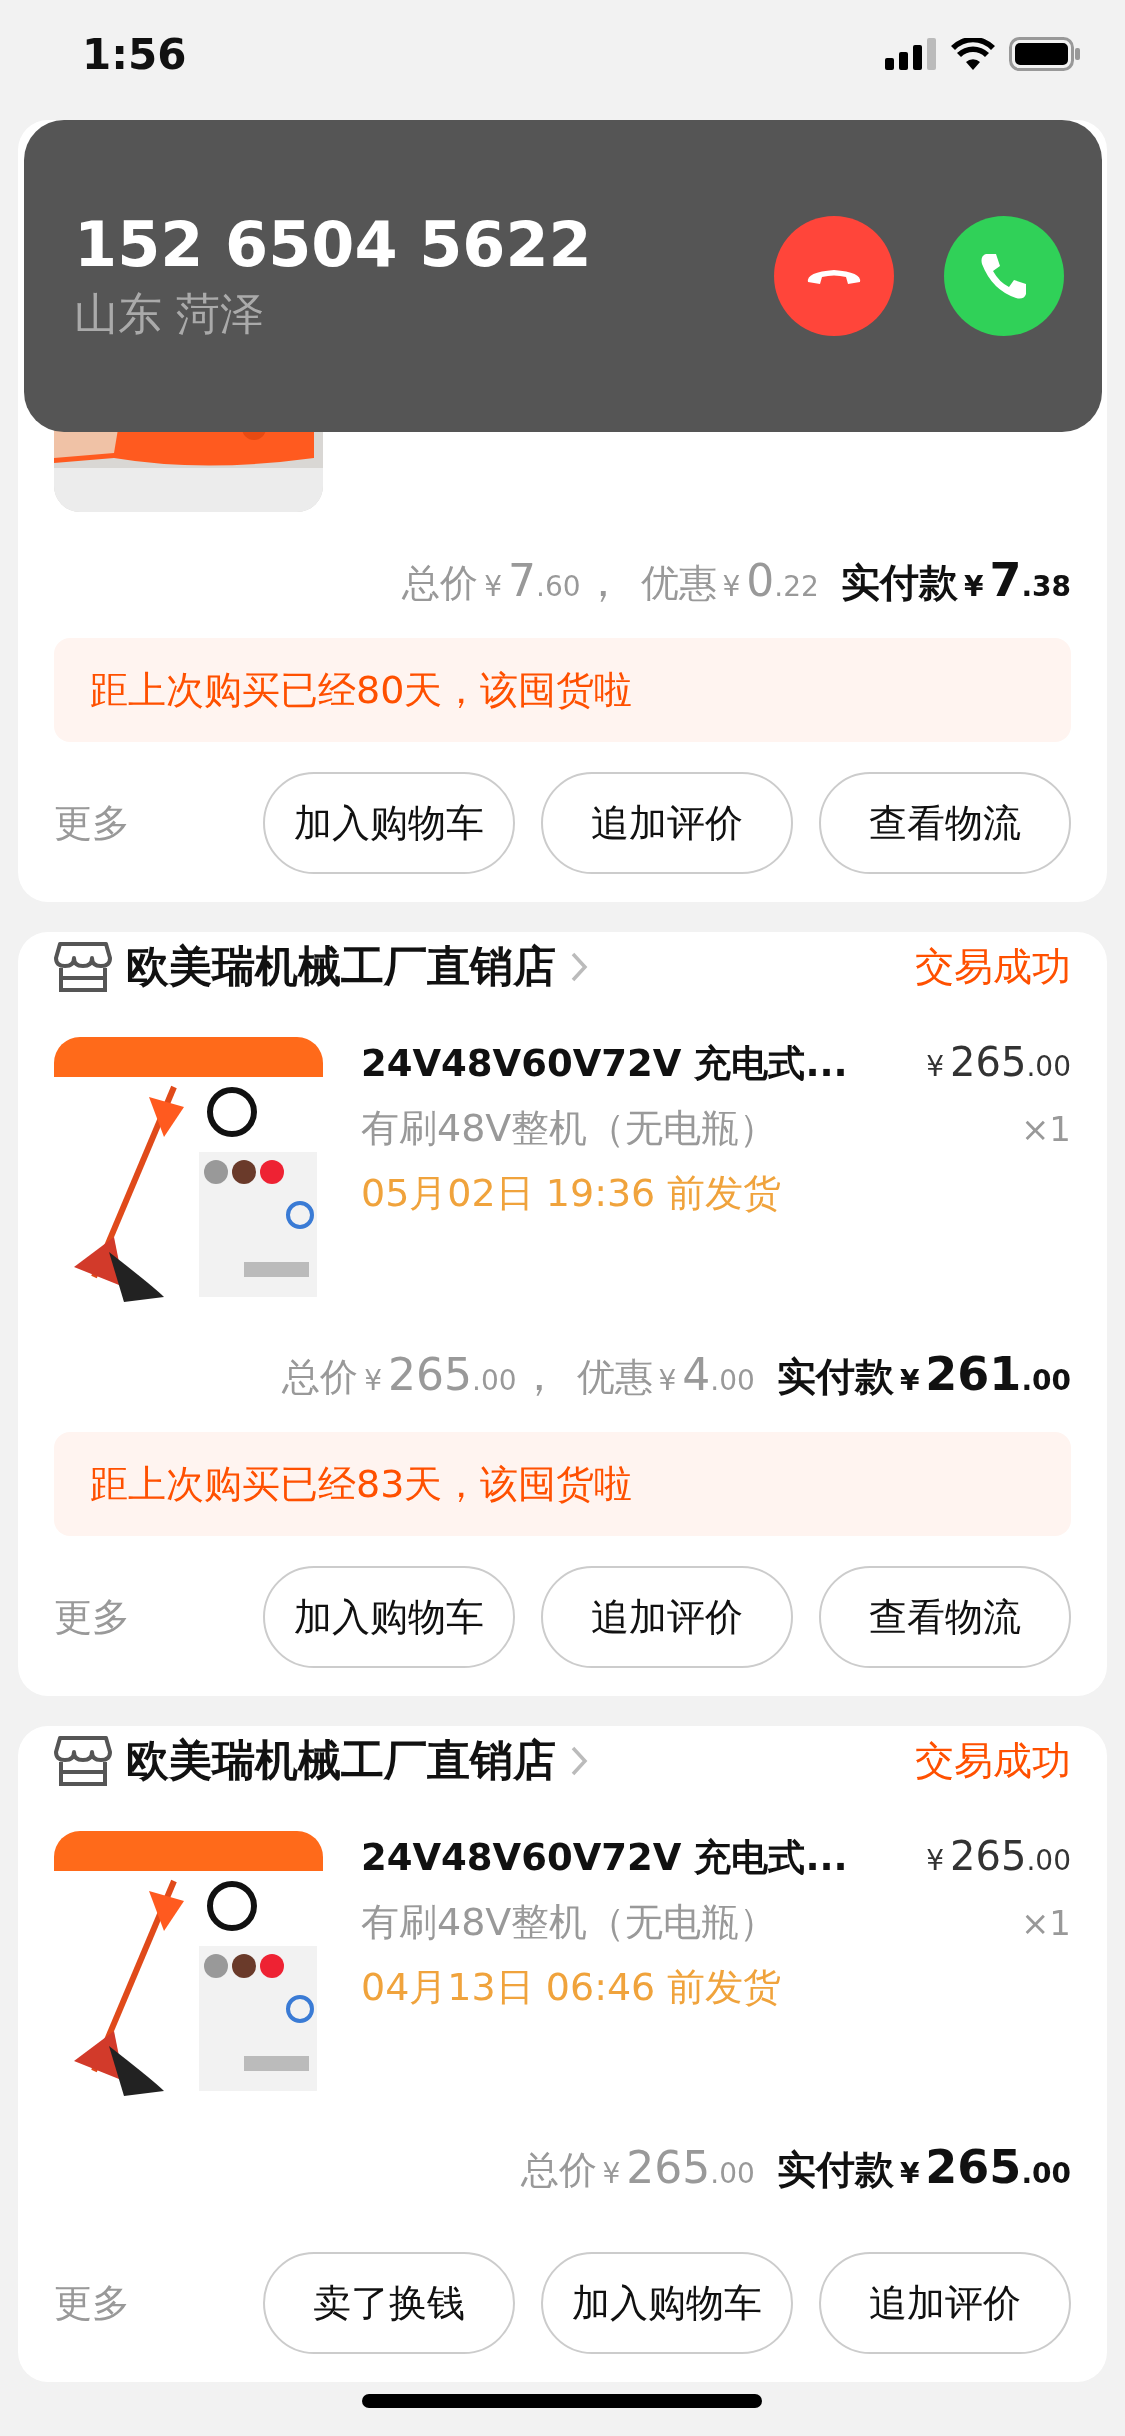  Describe the element at coordinates (973, 54) in the screenshot. I see `wifi-icon` at that location.